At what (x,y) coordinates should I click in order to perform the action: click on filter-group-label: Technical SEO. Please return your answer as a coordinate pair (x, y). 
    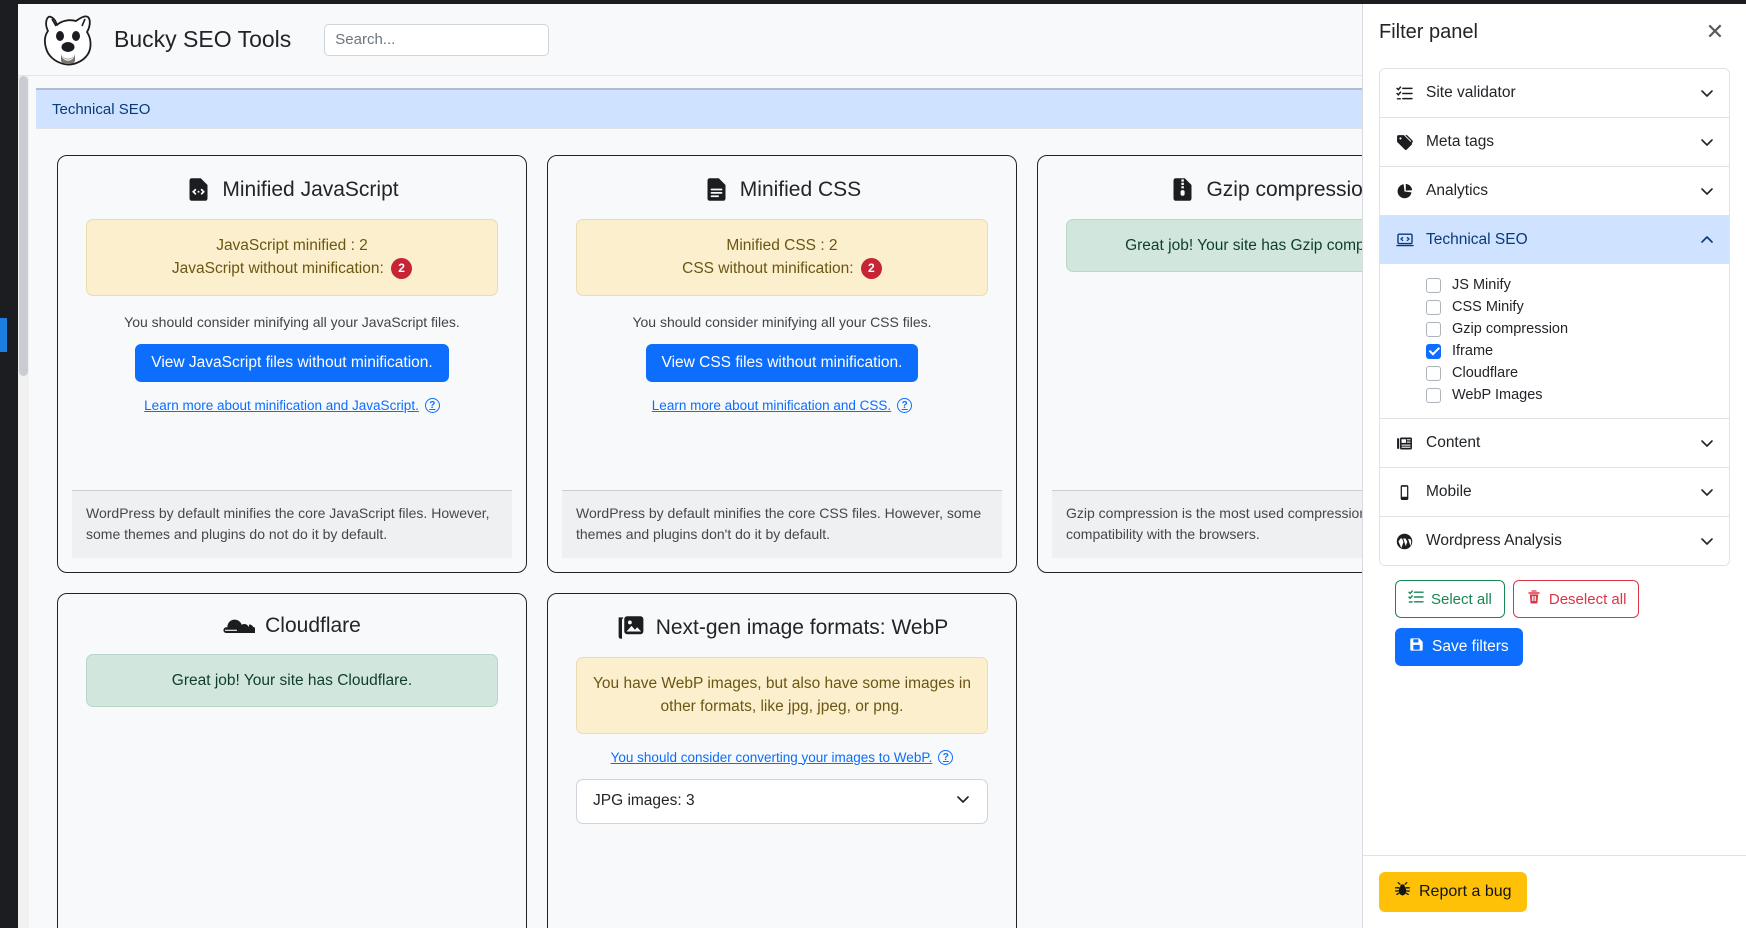
    Looking at the image, I should click on (1477, 239).